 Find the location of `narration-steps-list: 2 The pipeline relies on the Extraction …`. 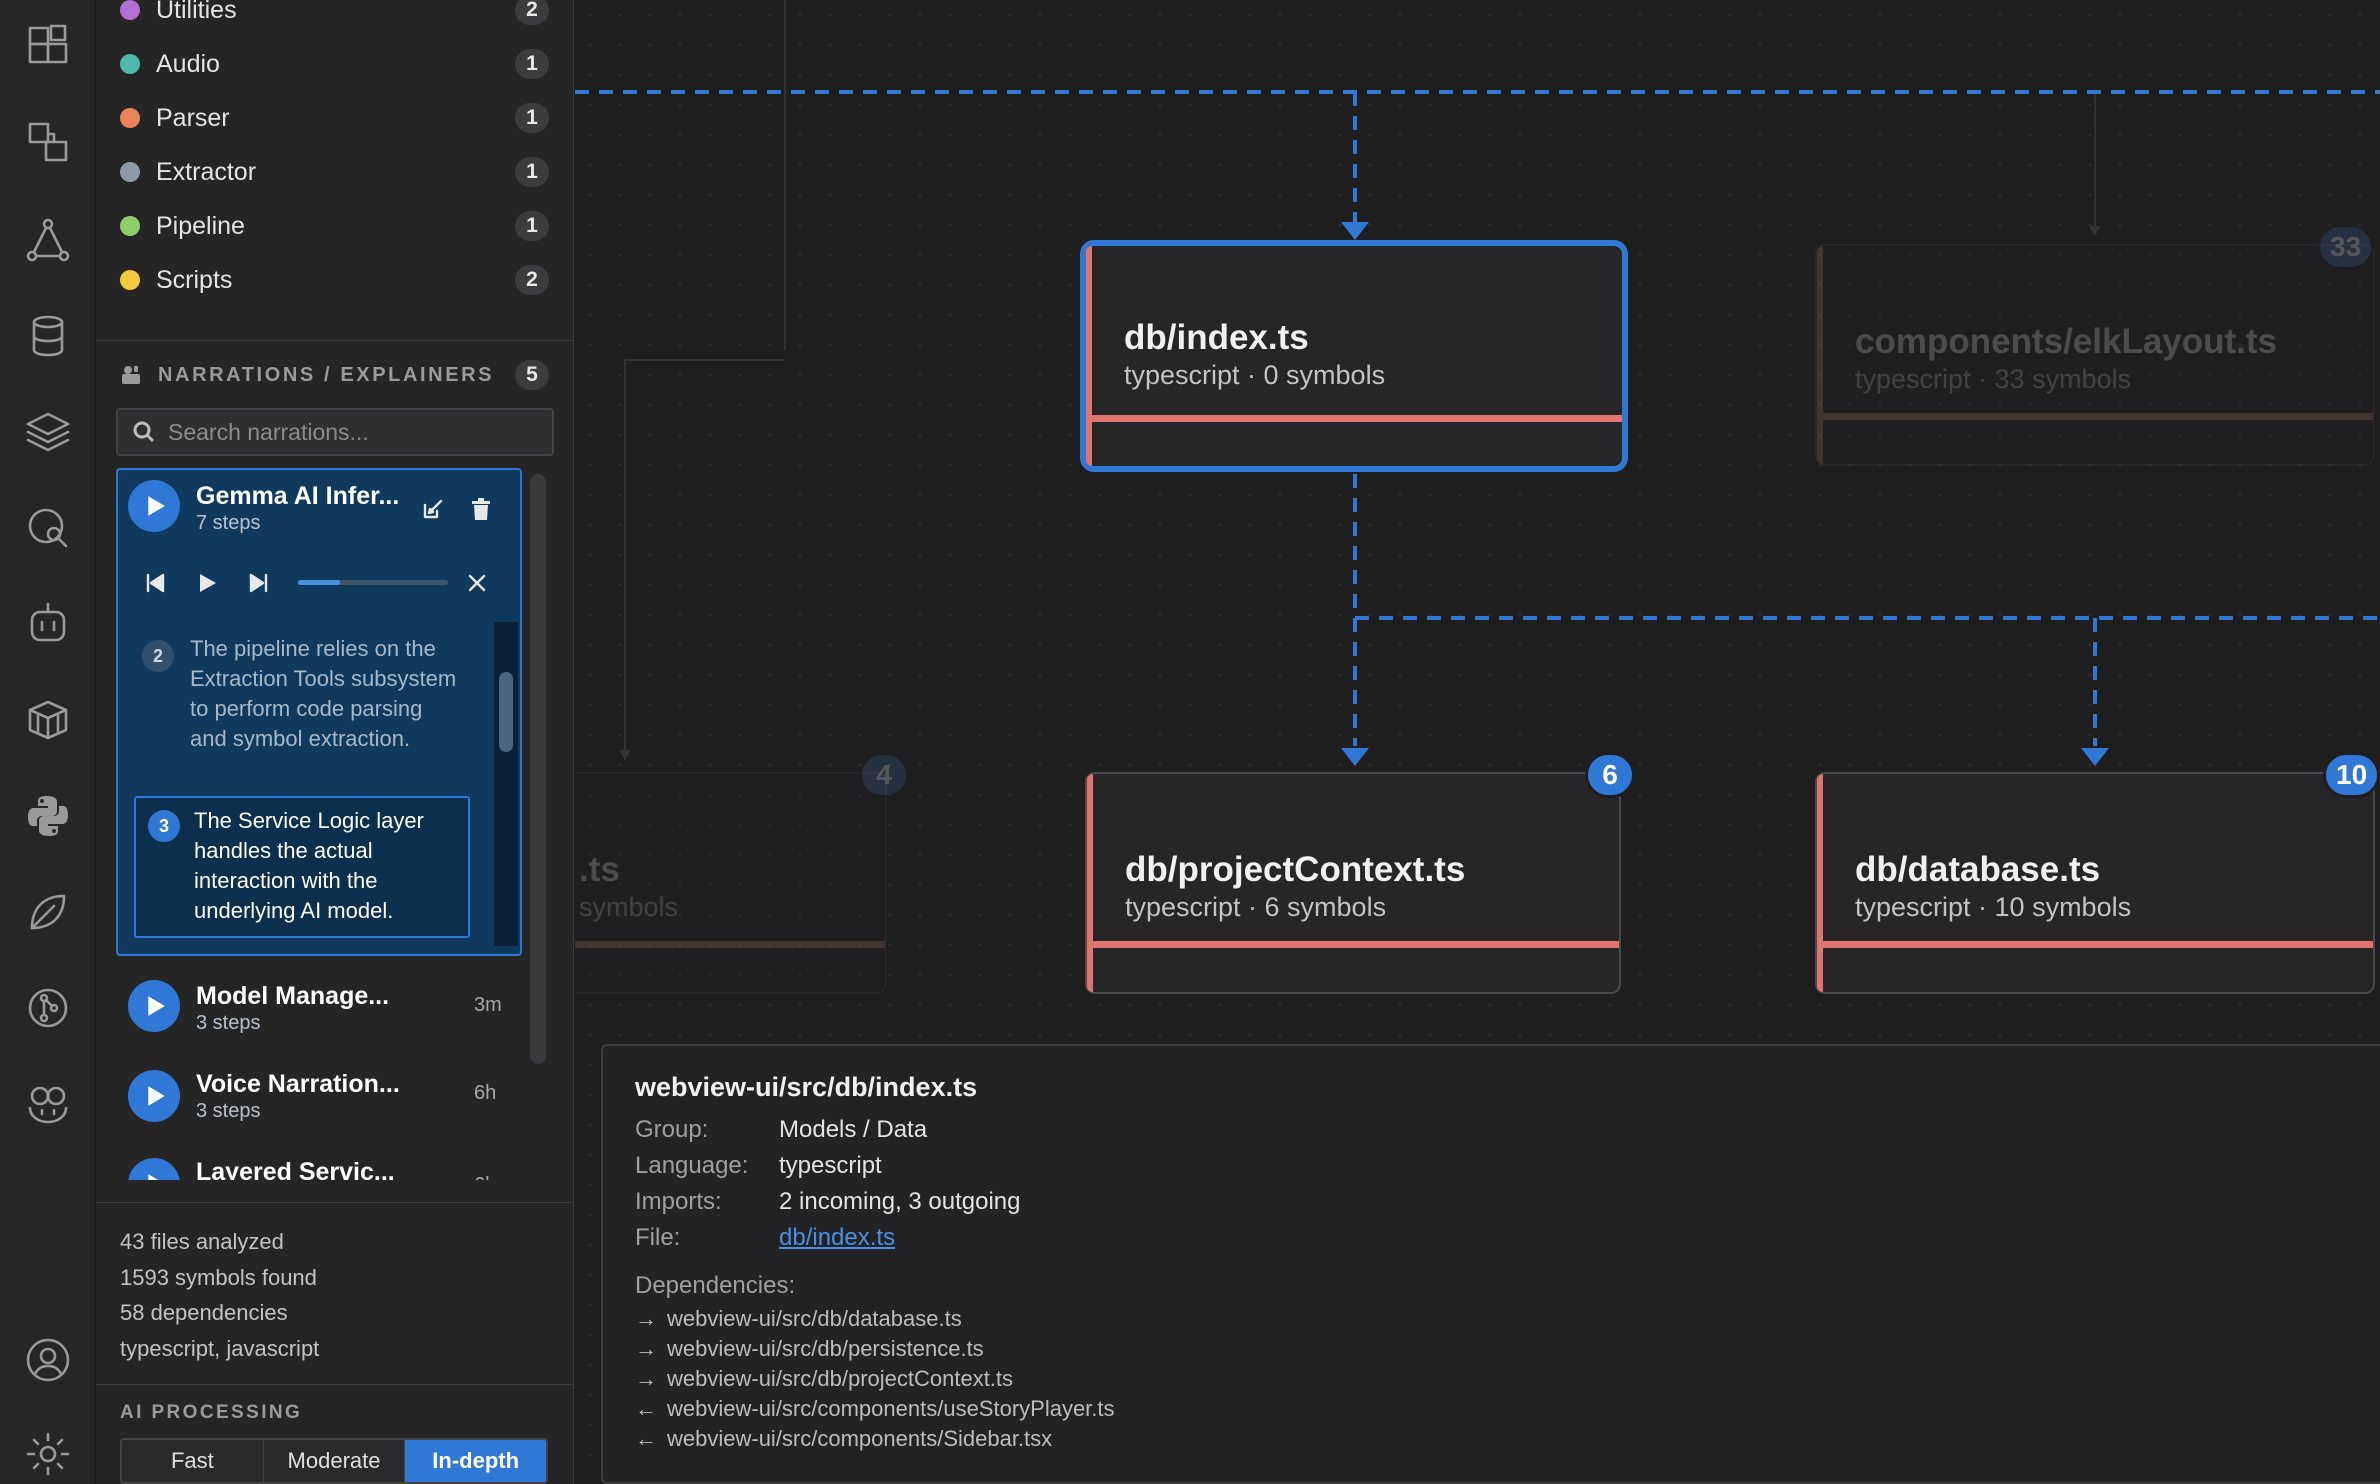

narration-steps-list: 2 The pipeline relies on the Extraction … is located at coordinates (308, 783).